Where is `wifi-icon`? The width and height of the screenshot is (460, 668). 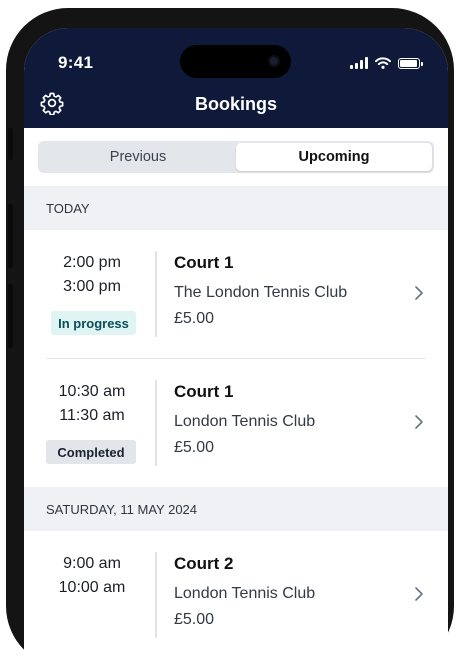 wifi-icon is located at coordinates (383, 63).